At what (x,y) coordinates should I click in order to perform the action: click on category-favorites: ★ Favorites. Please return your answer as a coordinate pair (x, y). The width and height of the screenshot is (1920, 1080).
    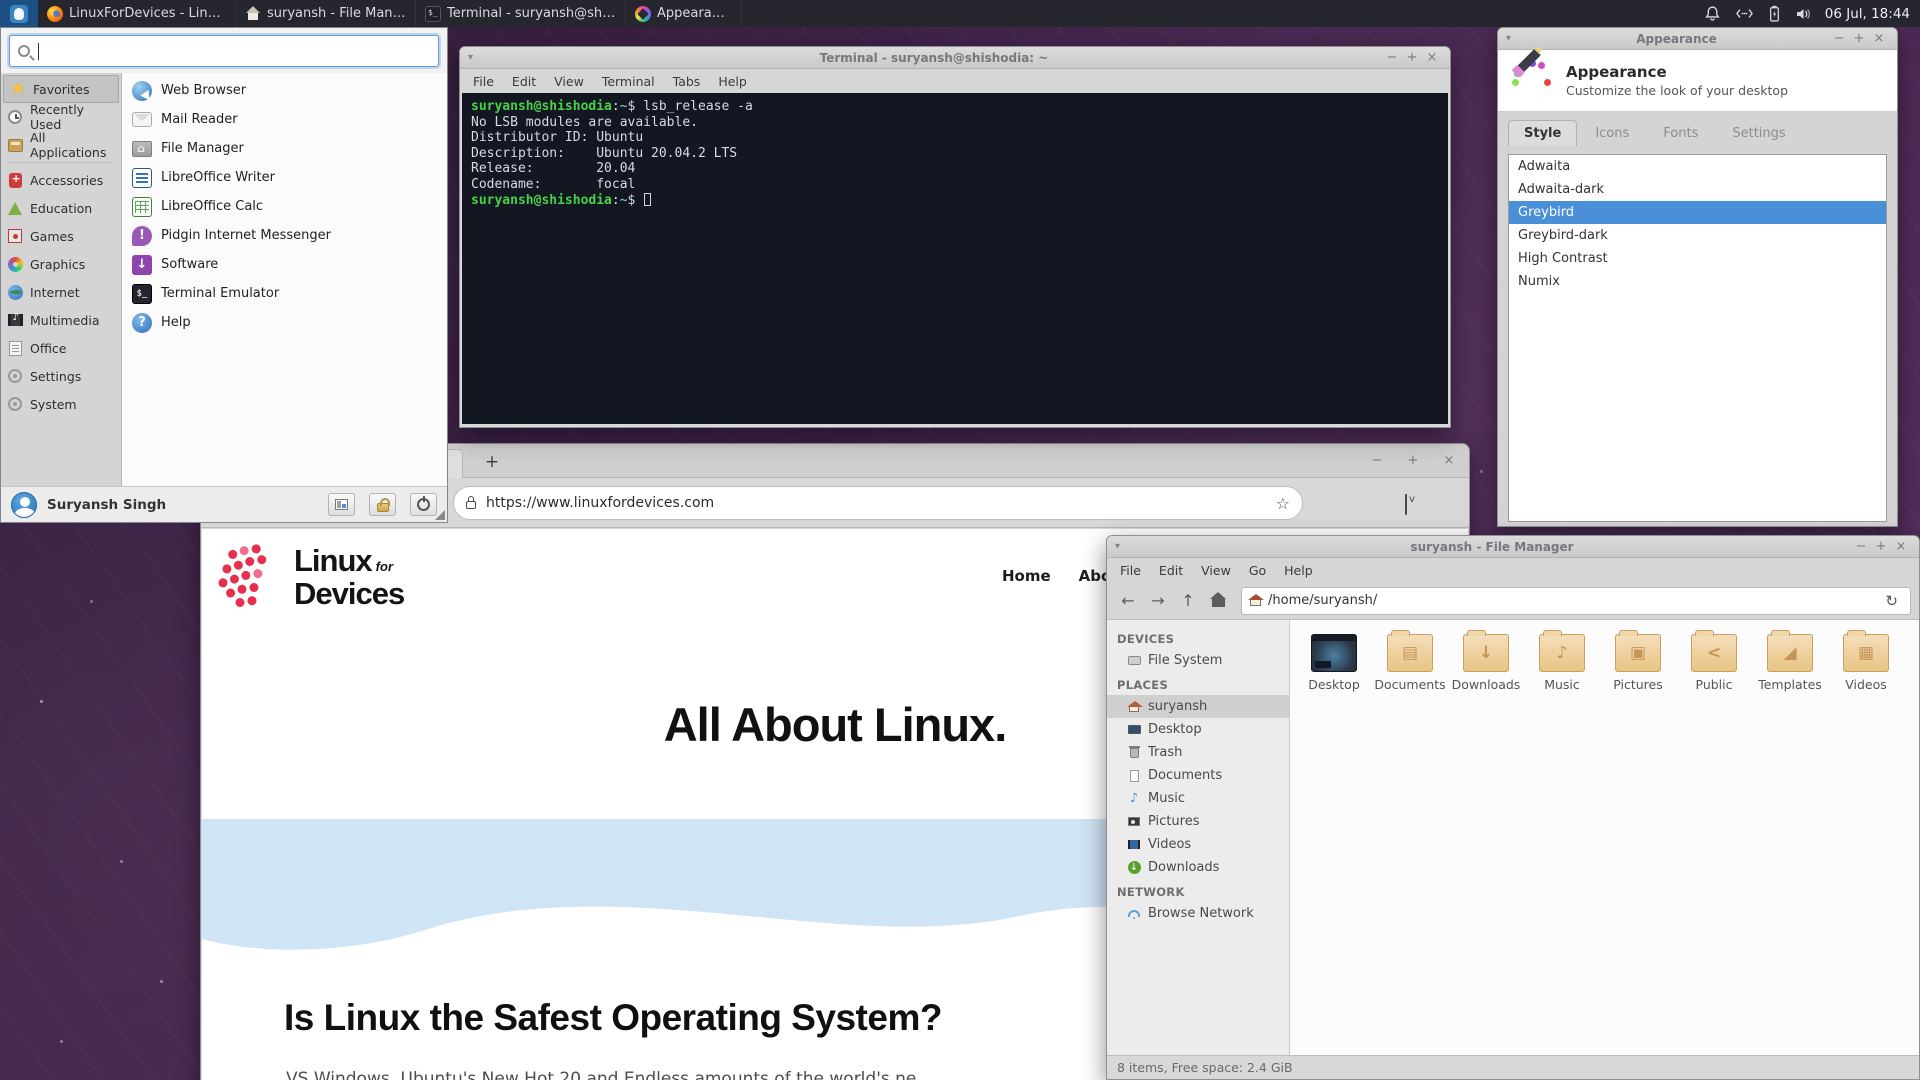
    Looking at the image, I should click on (61, 89).